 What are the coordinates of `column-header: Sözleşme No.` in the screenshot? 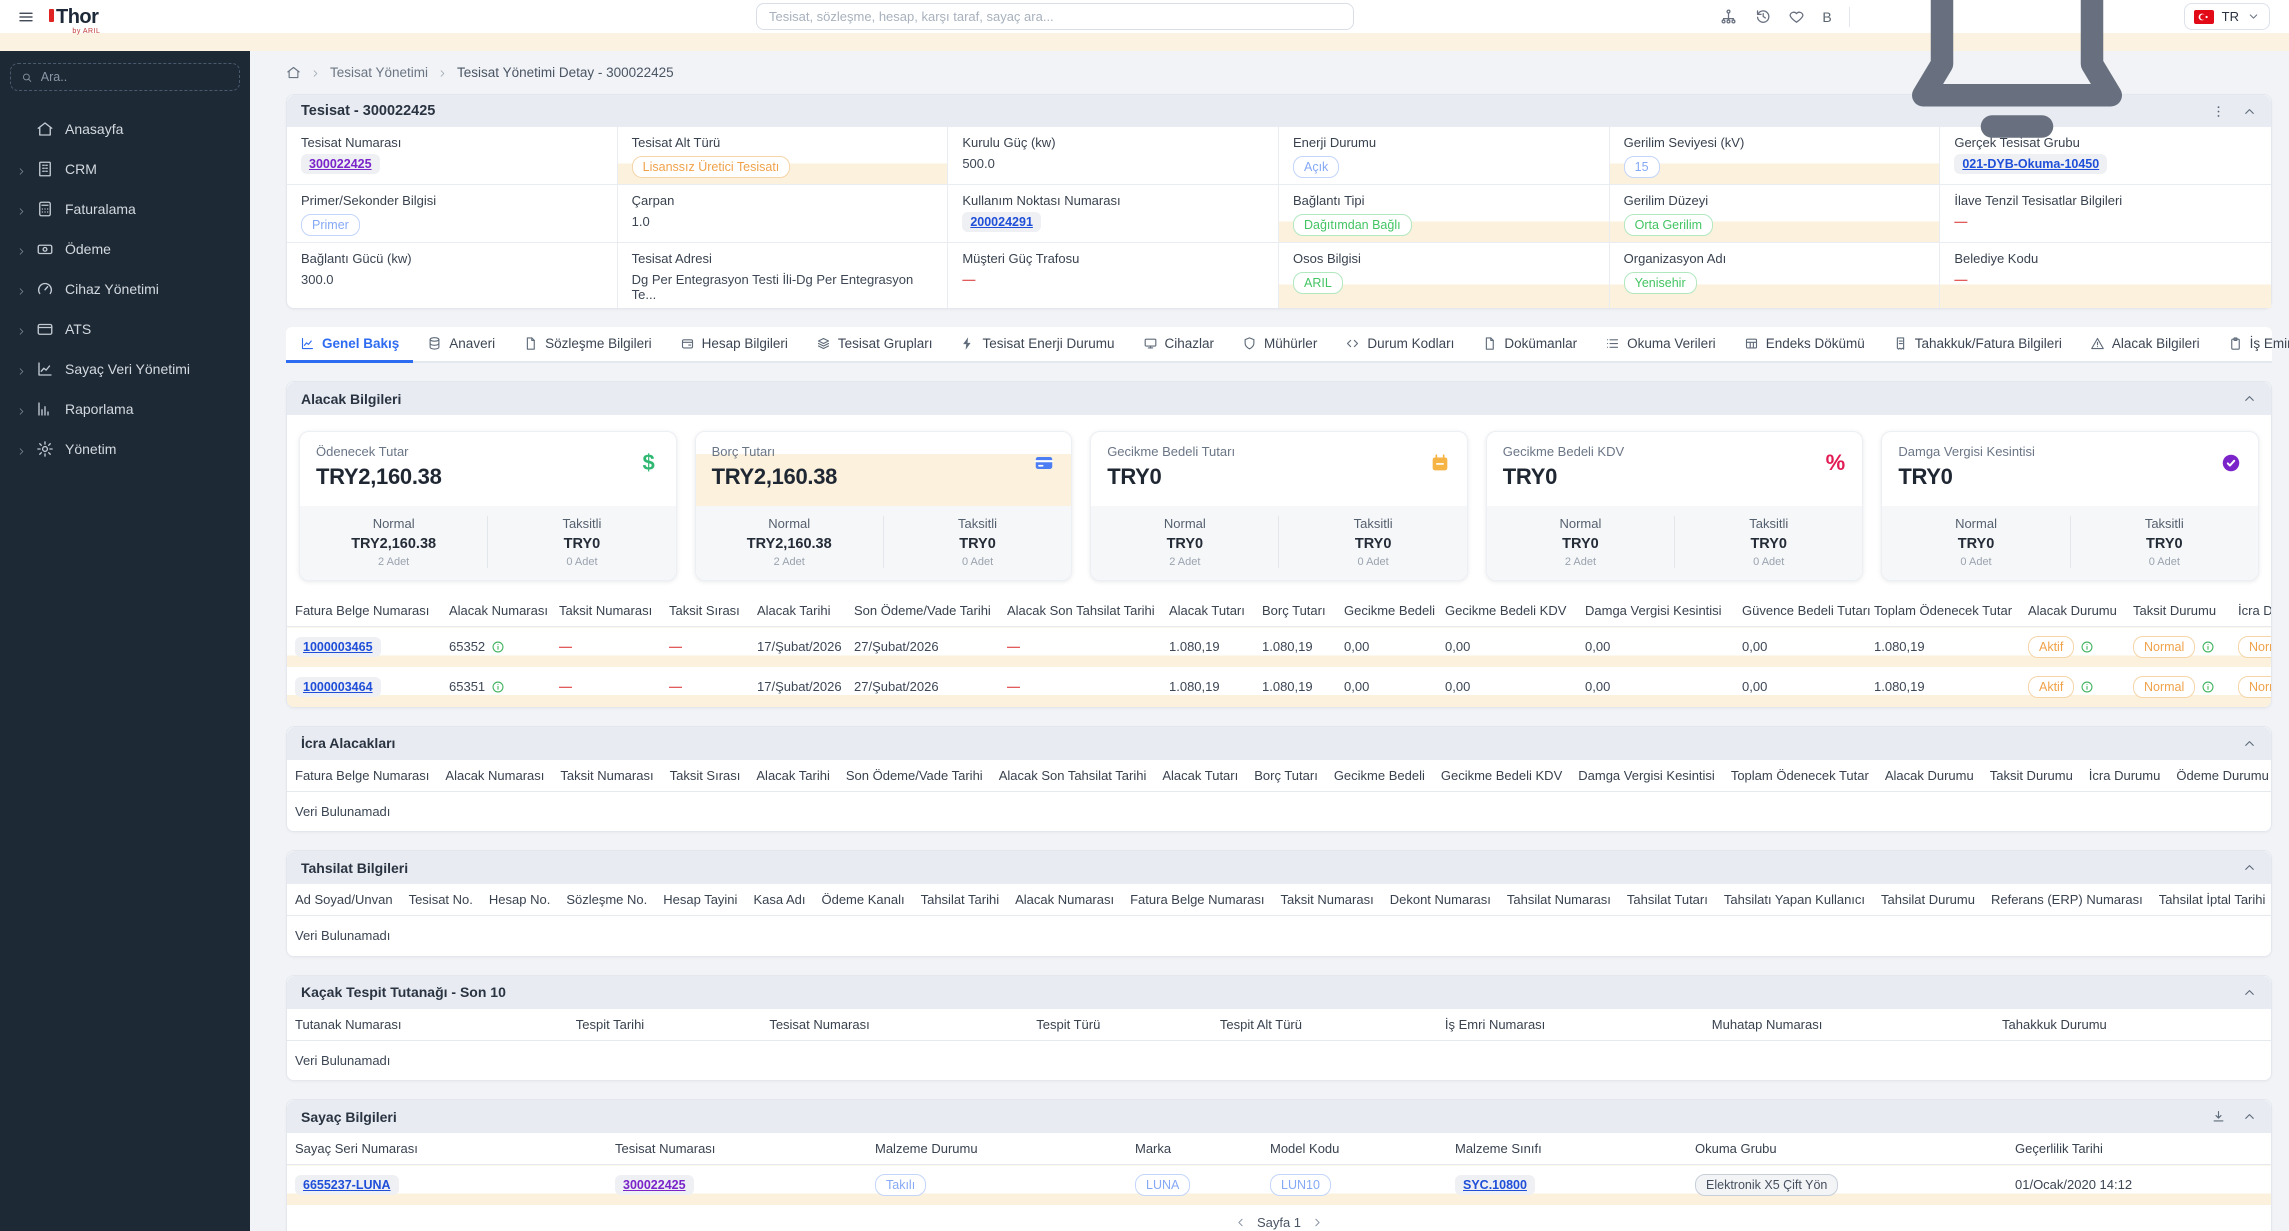 It's located at (607, 900).